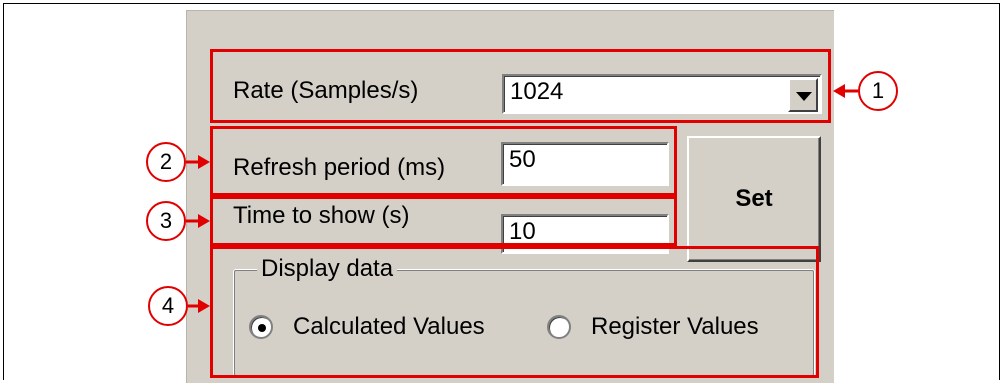 This screenshot has height=383, width=1005. I want to click on callout-1: 1, so click(878, 91).